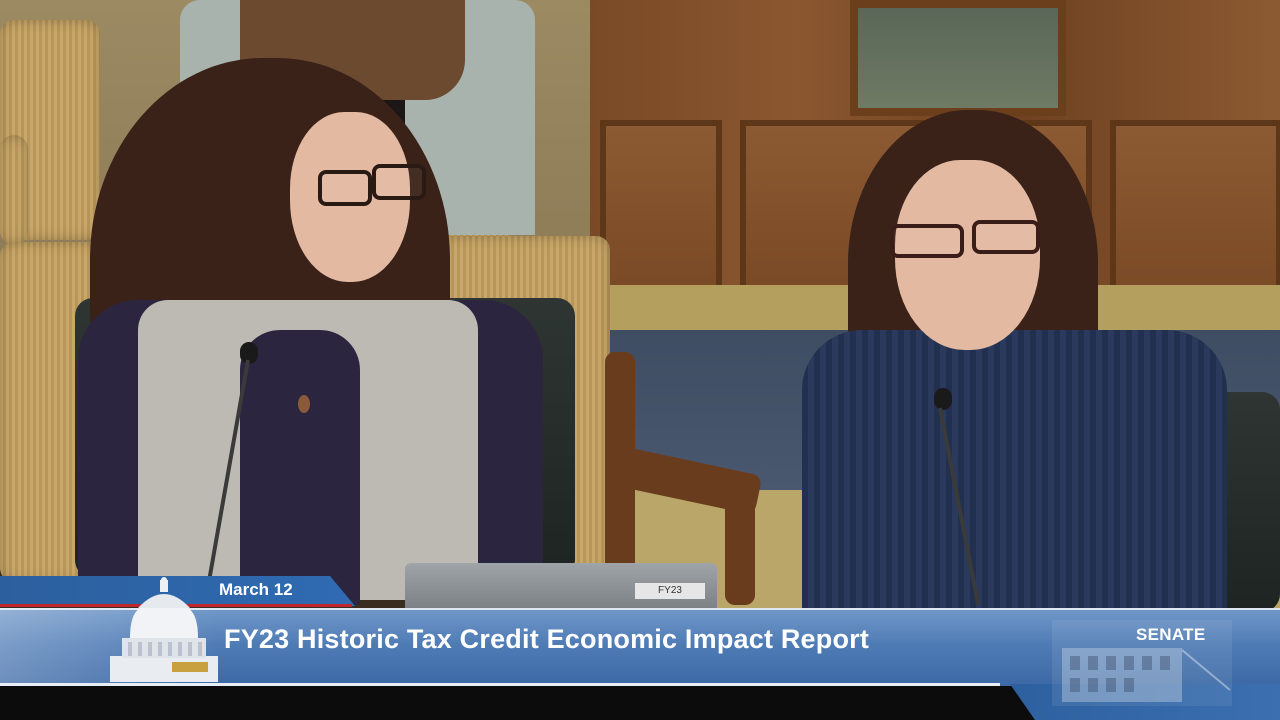 This screenshot has width=1280, height=720. Describe the element at coordinates (1171, 634) in the screenshot. I see `senate-logo-text: SENATE` at that location.